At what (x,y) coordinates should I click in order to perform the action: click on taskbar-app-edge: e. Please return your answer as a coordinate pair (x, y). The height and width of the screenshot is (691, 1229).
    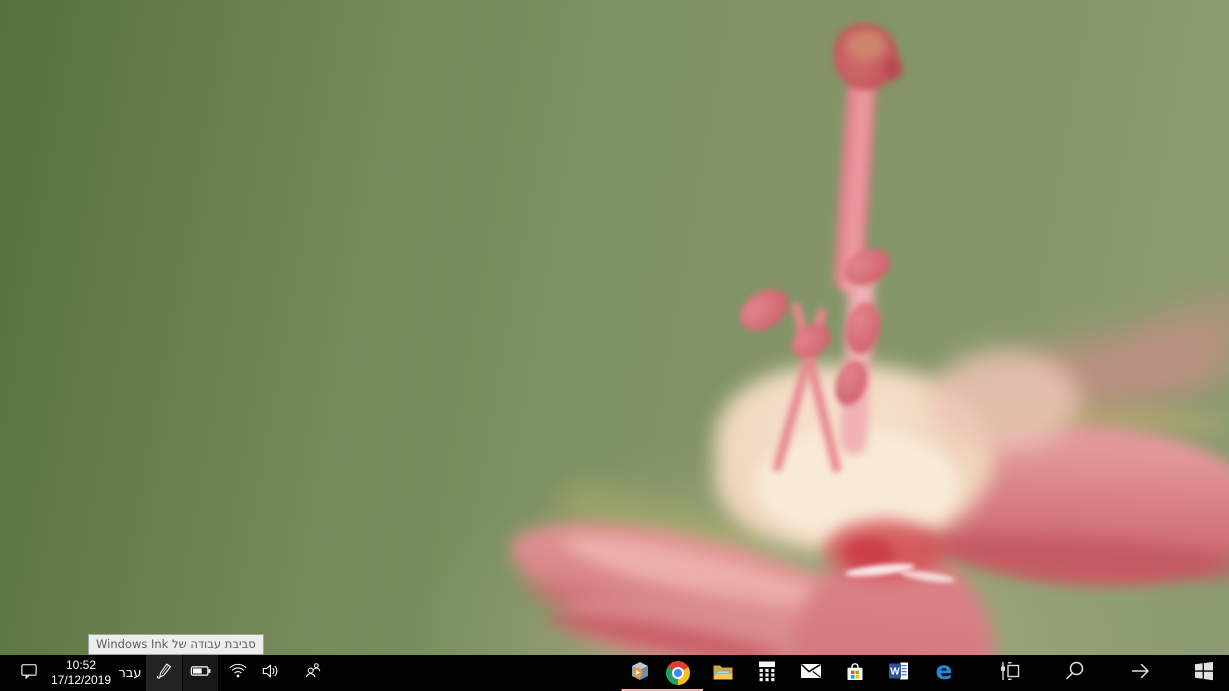
    Looking at the image, I should click on (944, 673).